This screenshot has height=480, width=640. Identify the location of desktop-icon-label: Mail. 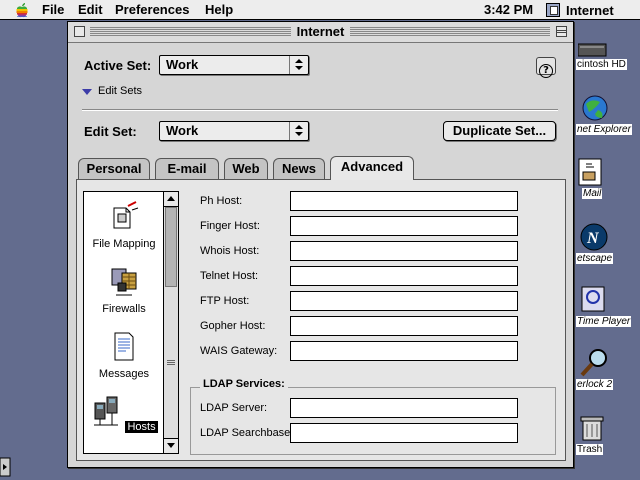
(592, 193).